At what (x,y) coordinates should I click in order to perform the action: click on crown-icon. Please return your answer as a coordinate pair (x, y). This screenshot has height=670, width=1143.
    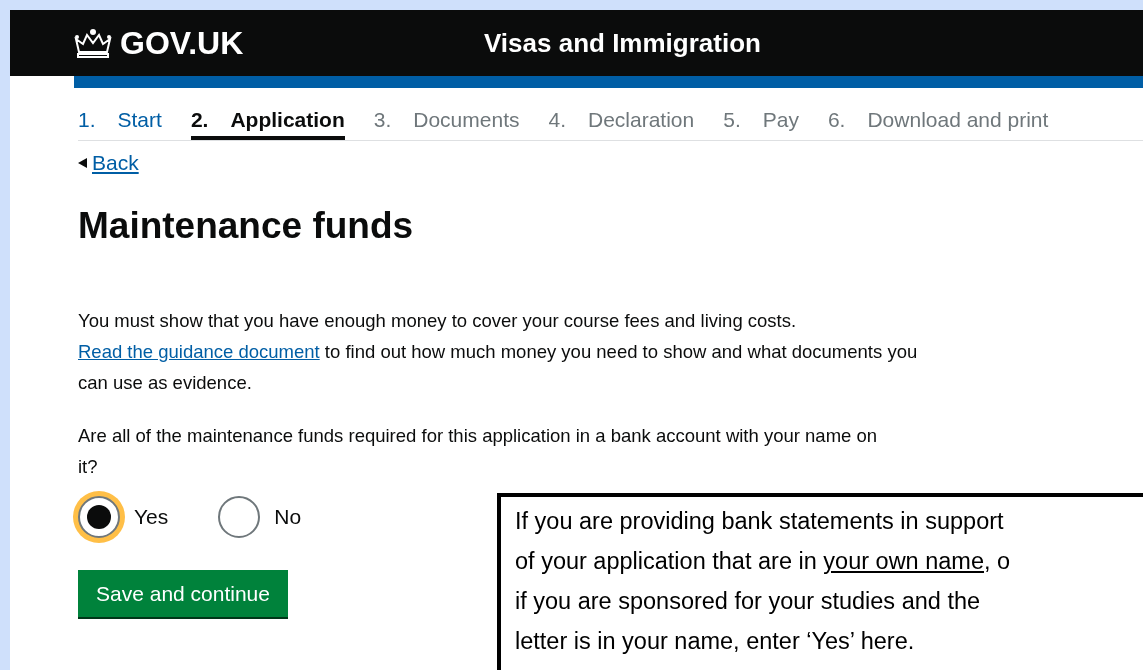
    Looking at the image, I should click on (93, 43).